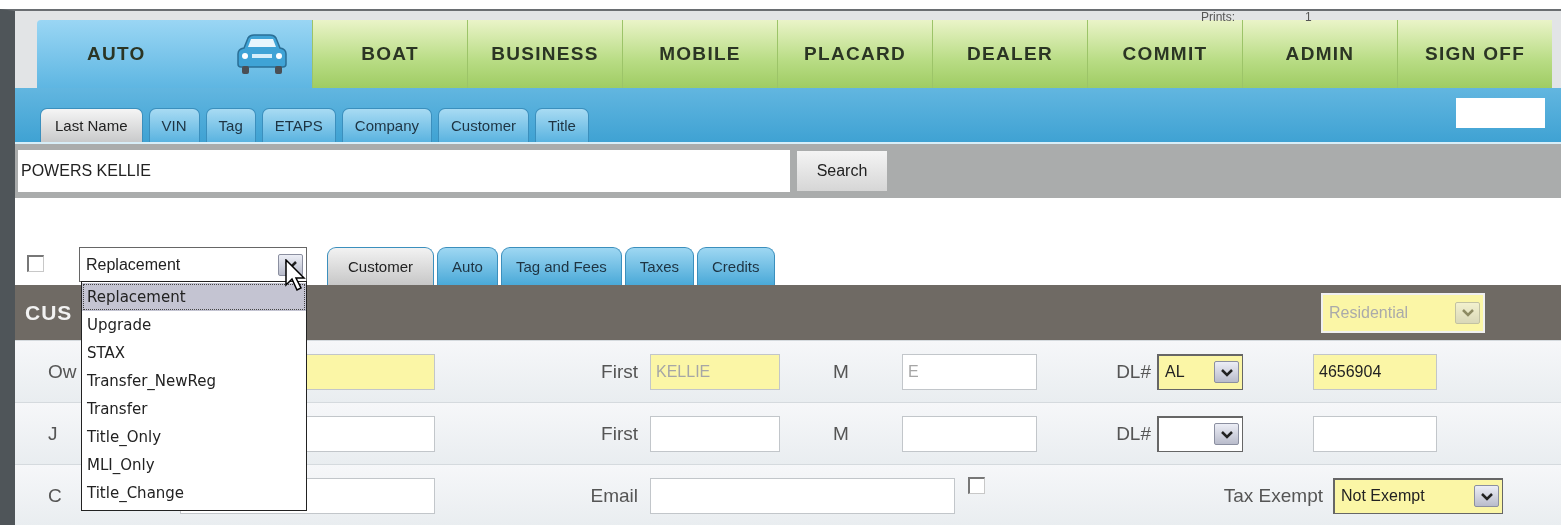 The image size is (1561, 525). What do you see at coordinates (1474, 54) in the screenshot?
I see `nav-tab: SIGN OFF` at bounding box center [1474, 54].